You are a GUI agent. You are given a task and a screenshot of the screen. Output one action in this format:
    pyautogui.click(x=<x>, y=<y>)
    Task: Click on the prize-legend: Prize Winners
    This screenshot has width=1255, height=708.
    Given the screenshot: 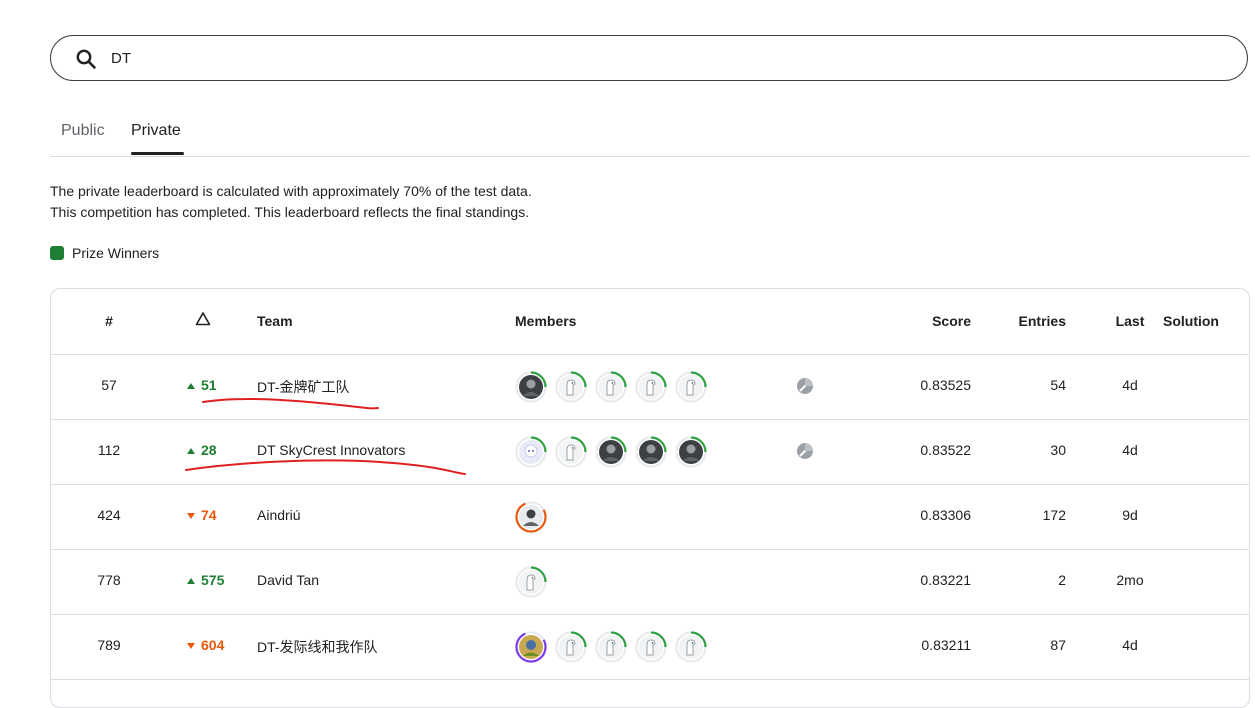 What is the action you would take?
    pyautogui.click(x=104, y=253)
    